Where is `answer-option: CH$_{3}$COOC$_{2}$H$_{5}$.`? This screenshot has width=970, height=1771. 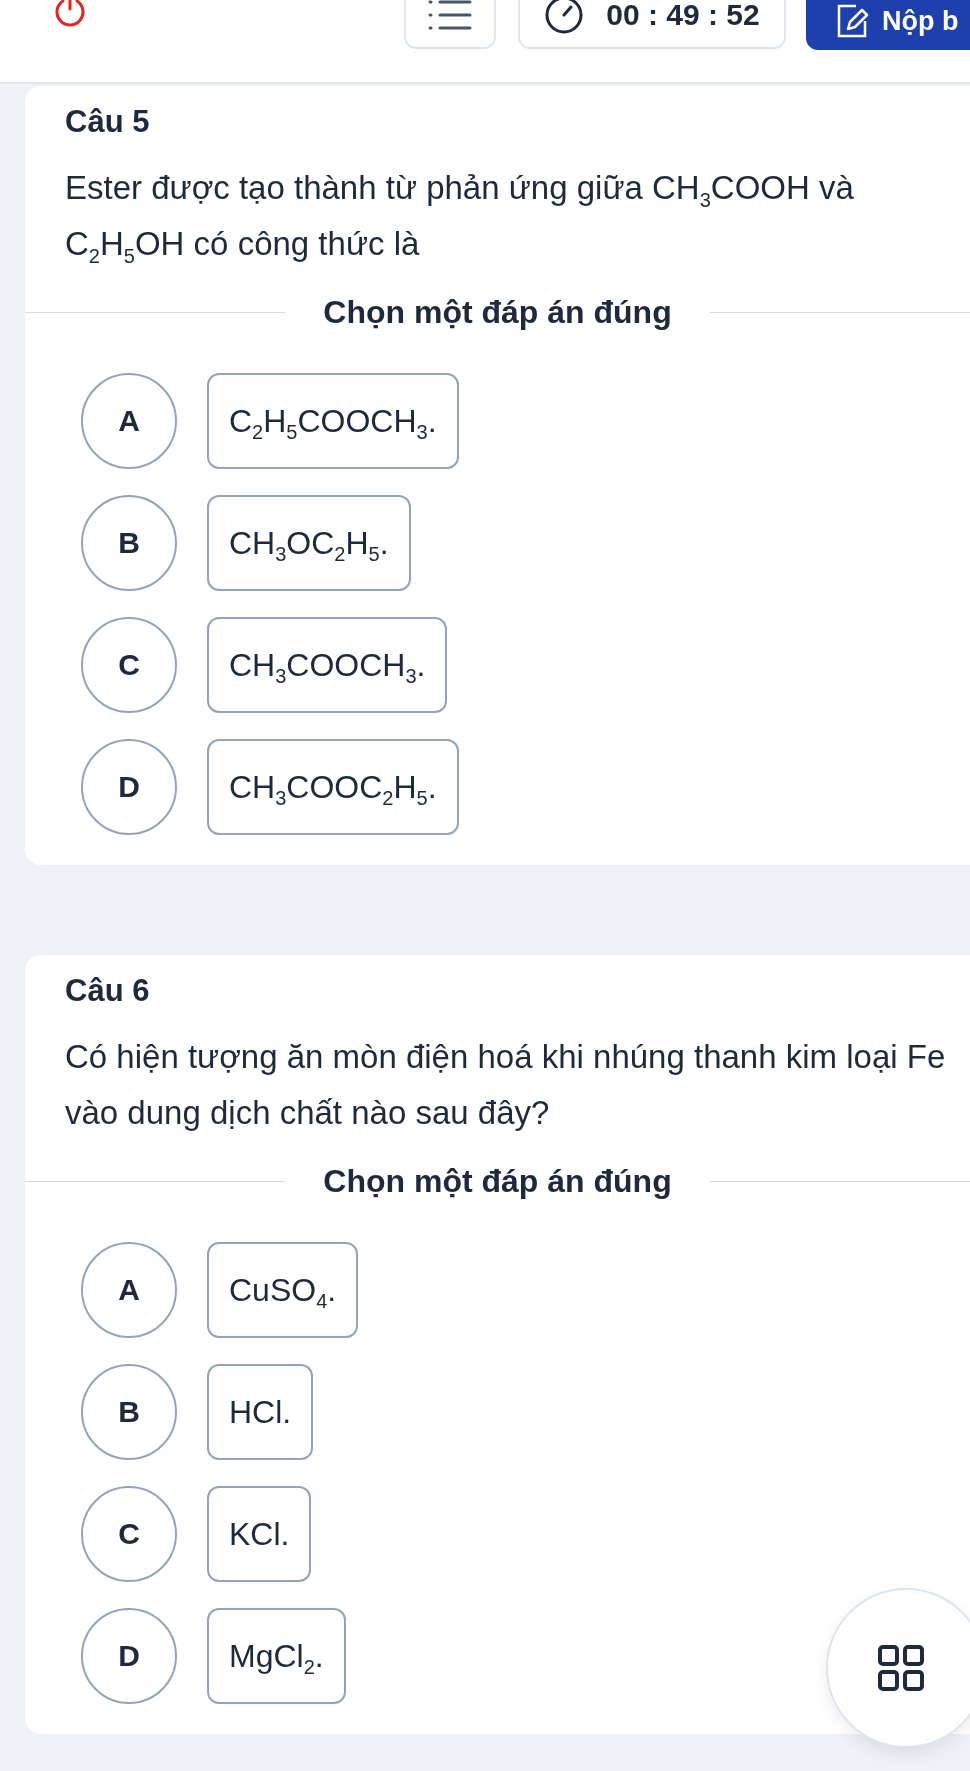
answer-option: CH$_{3}$COOC$_{2}$H$_{5}$. is located at coordinates (333, 787).